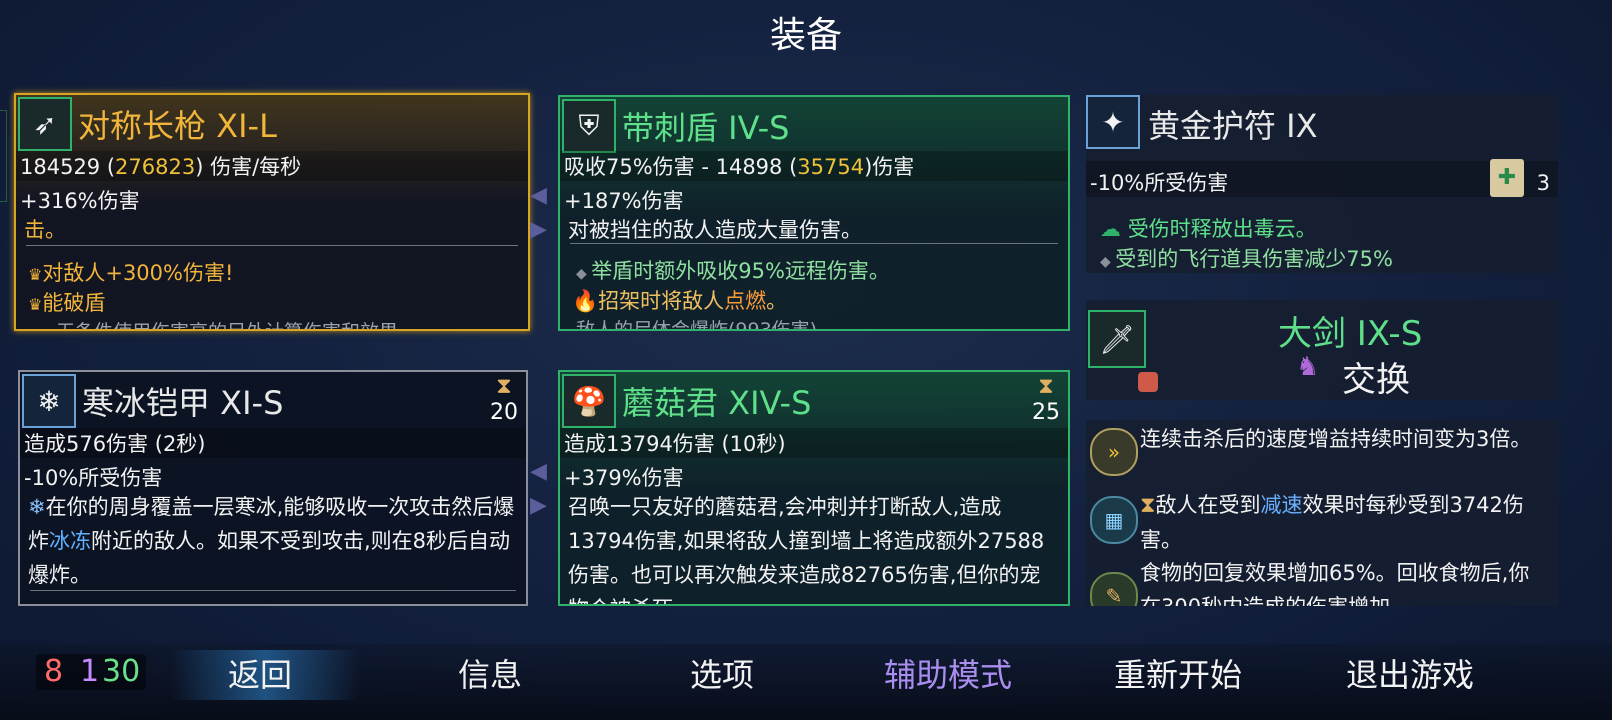 Image resolution: width=1612 pixels, height=720 pixels. Describe the element at coordinates (624, 201) in the screenshot. I see `damage-bonus: +187%伤害` at that location.